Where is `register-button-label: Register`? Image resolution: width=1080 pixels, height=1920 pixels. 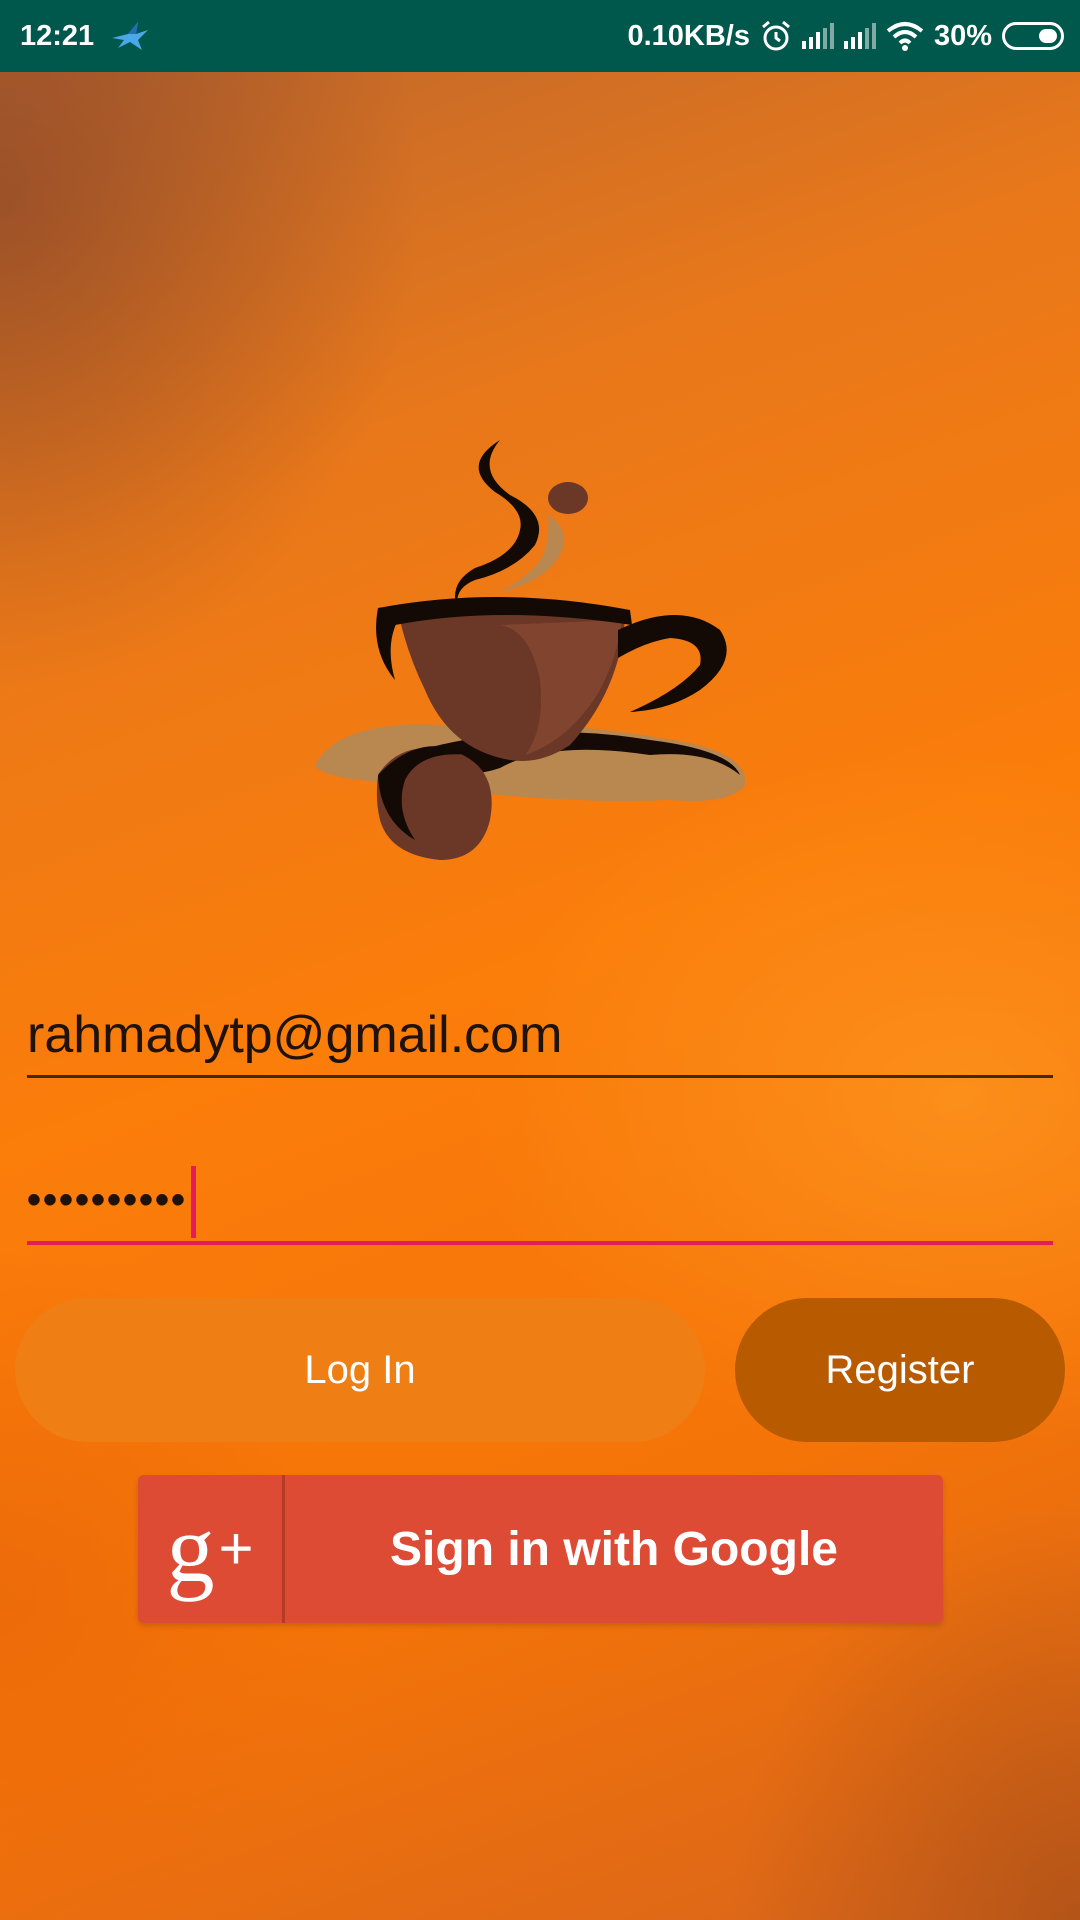 register-button-label: Register is located at coordinates (900, 1369).